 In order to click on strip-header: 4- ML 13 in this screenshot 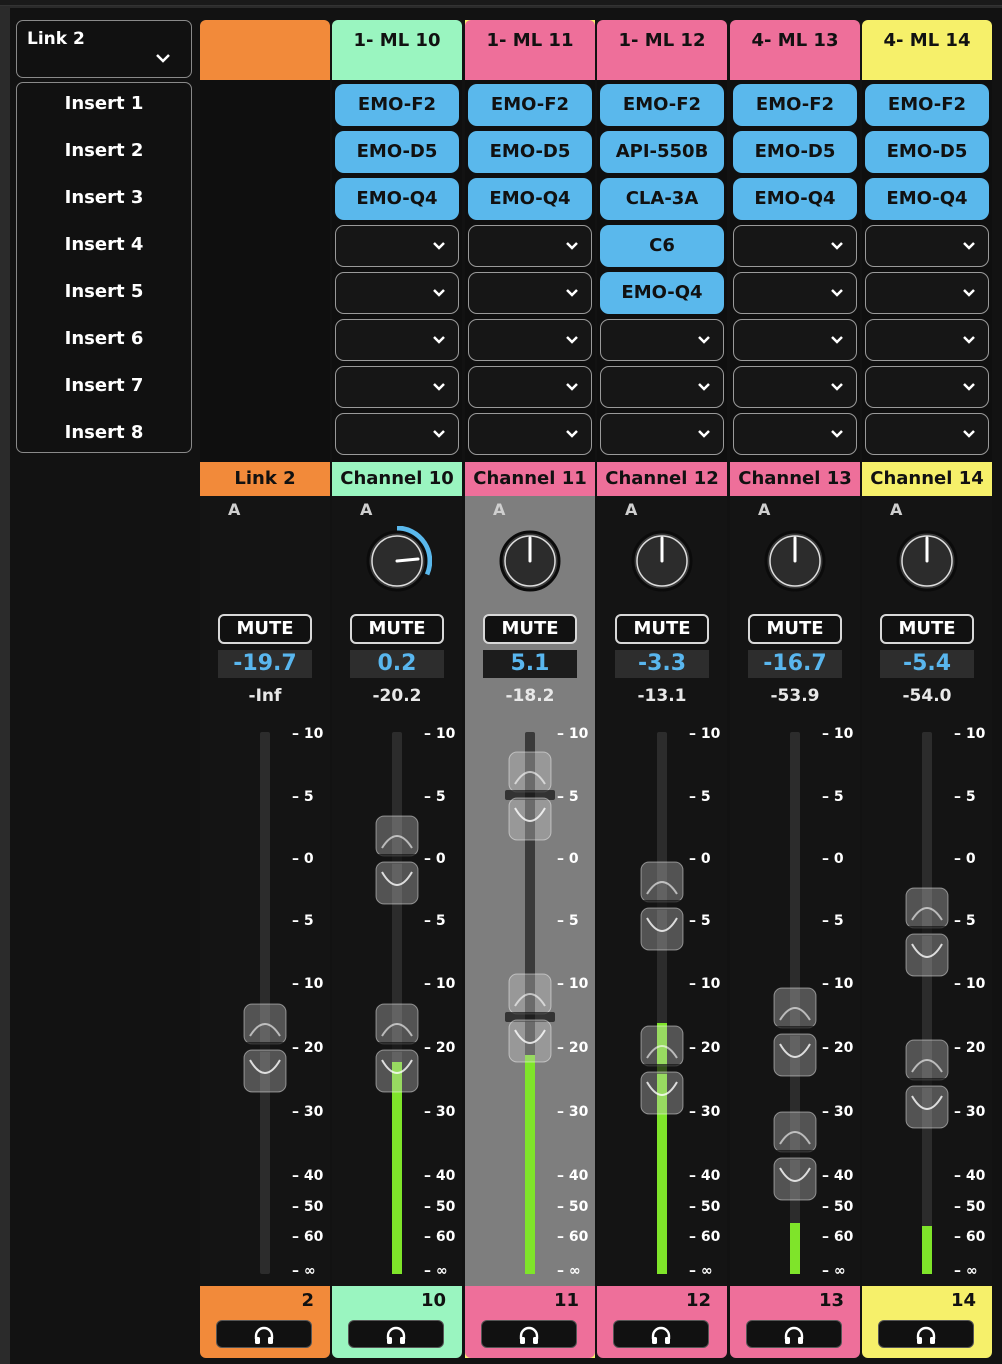, I will do `click(795, 50)`.